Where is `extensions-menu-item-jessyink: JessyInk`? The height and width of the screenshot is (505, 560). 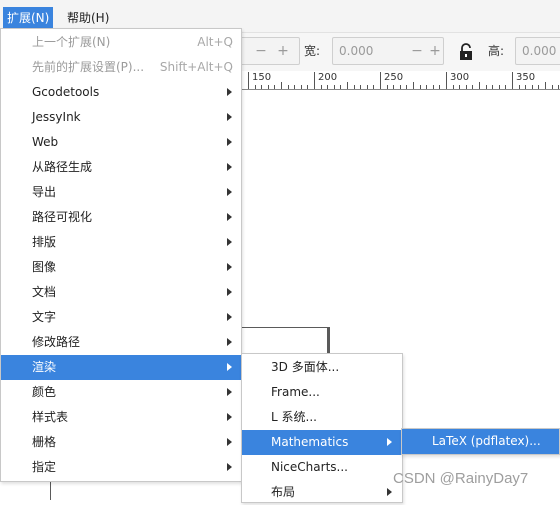
extensions-menu-item-jessyink: JessyInk is located at coordinates (121, 117).